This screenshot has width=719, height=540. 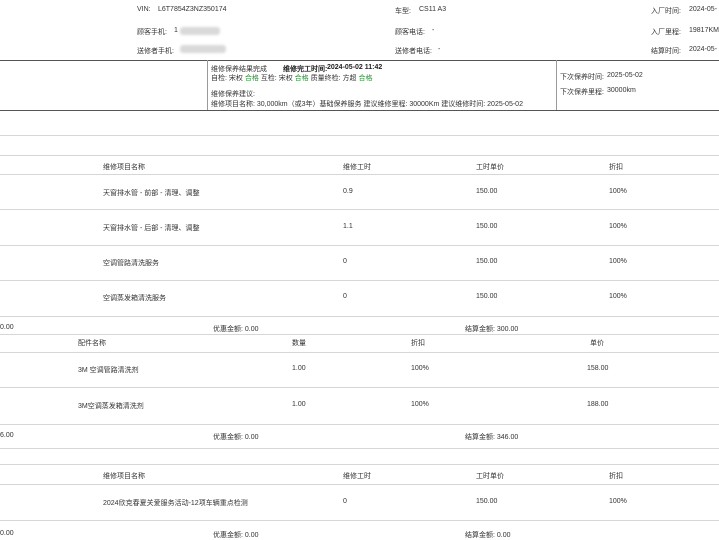 I want to click on mutual-check-label: 互检:, so click(x=268, y=78).